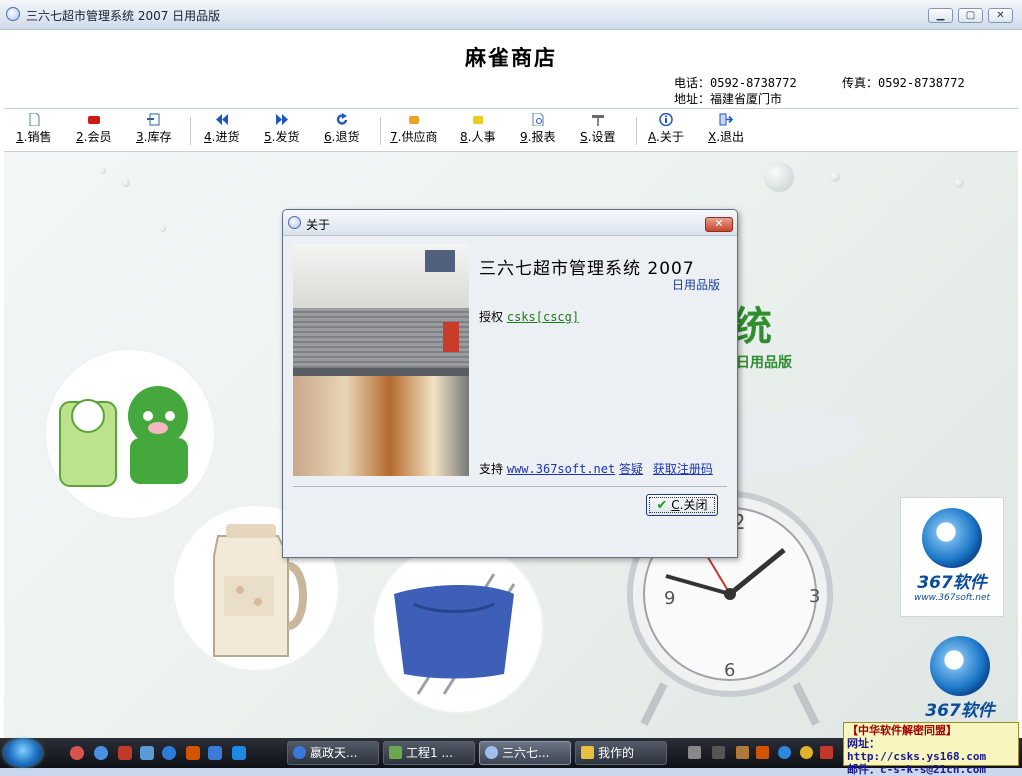  I want to click on minimize-button: ▁, so click(940, 15).